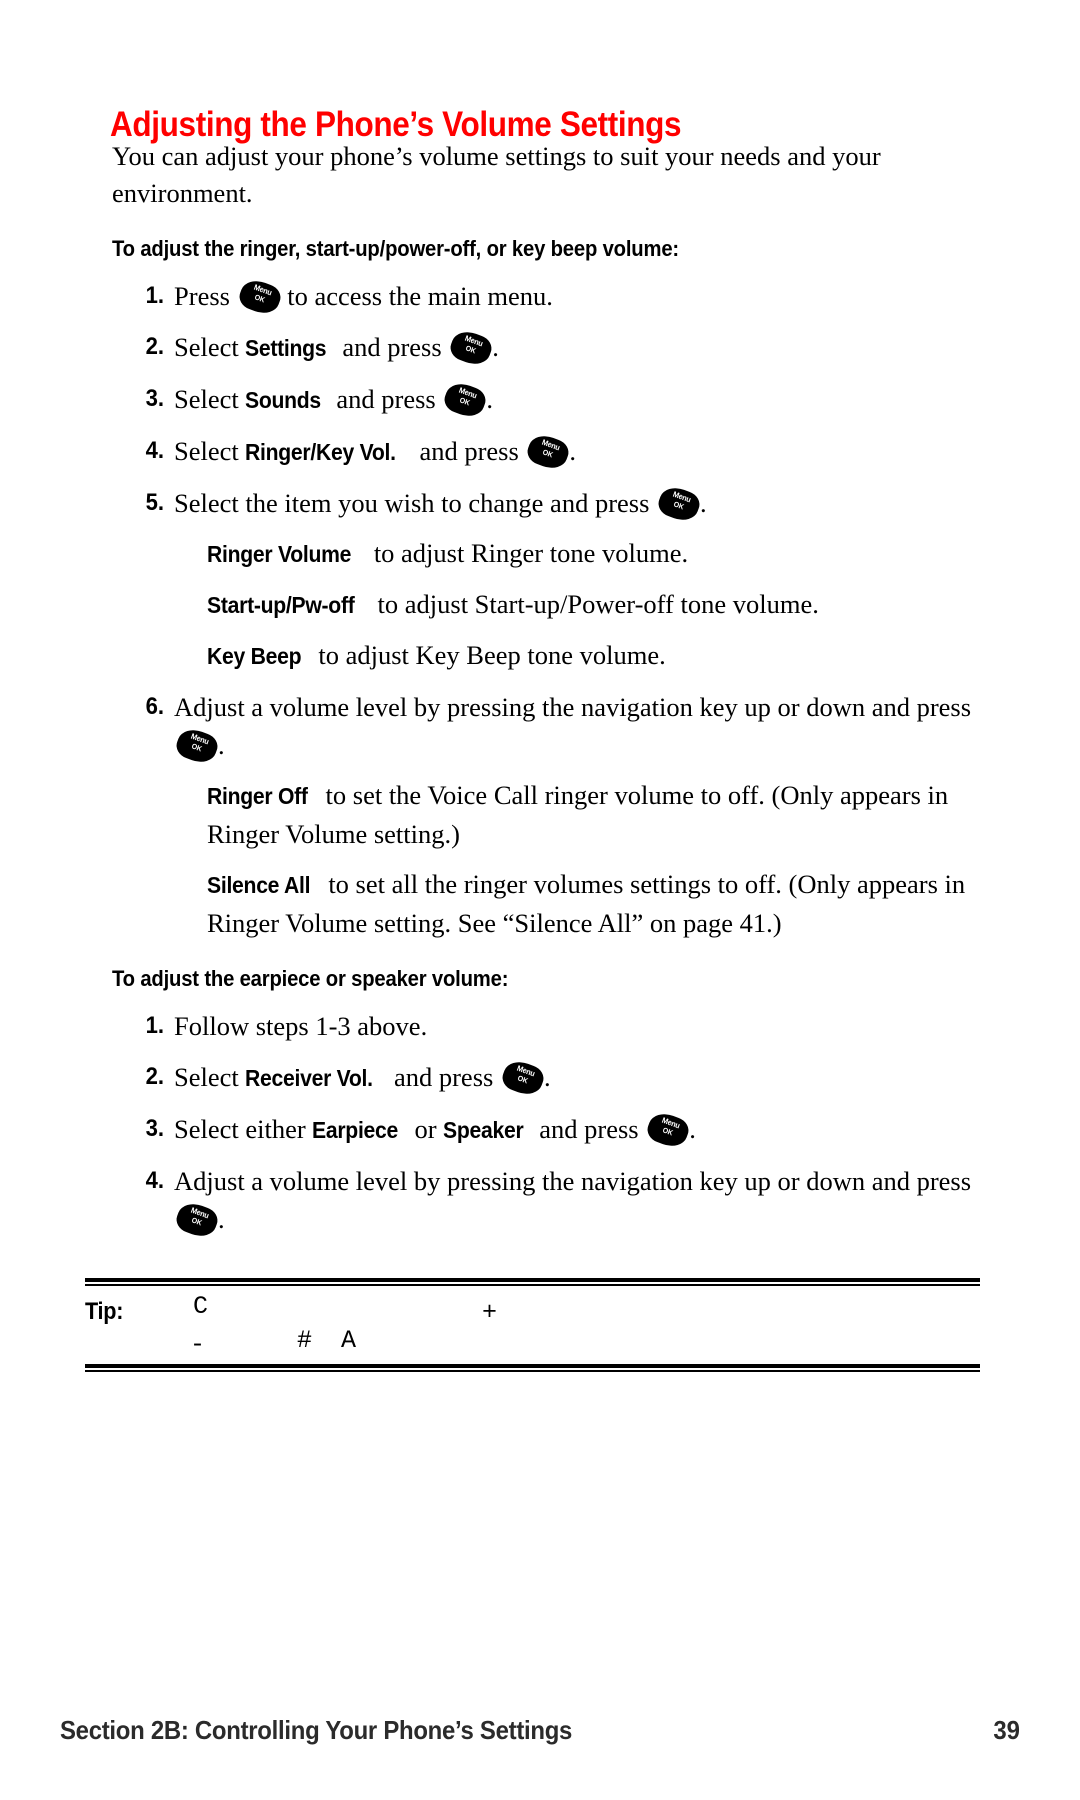  I want to click on inline-menu-label: Speaker, so click(483, 1130).